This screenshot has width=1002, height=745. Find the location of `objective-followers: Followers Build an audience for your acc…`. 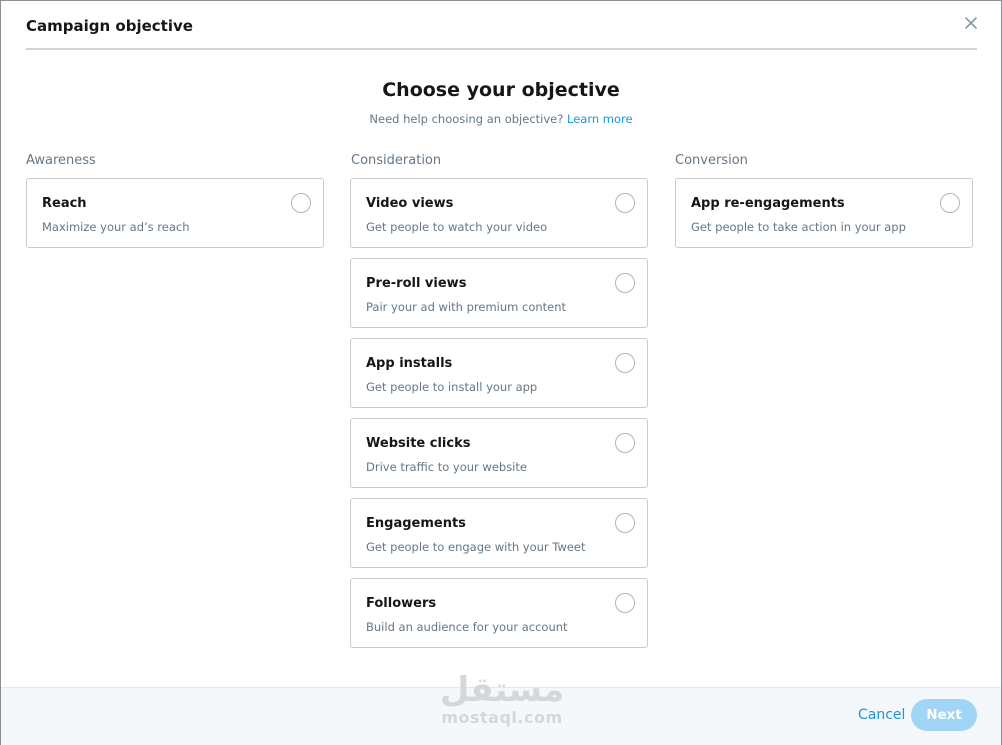

objective-followers: Followers Build an audience for your acc… is located at coordinates (499, 613).